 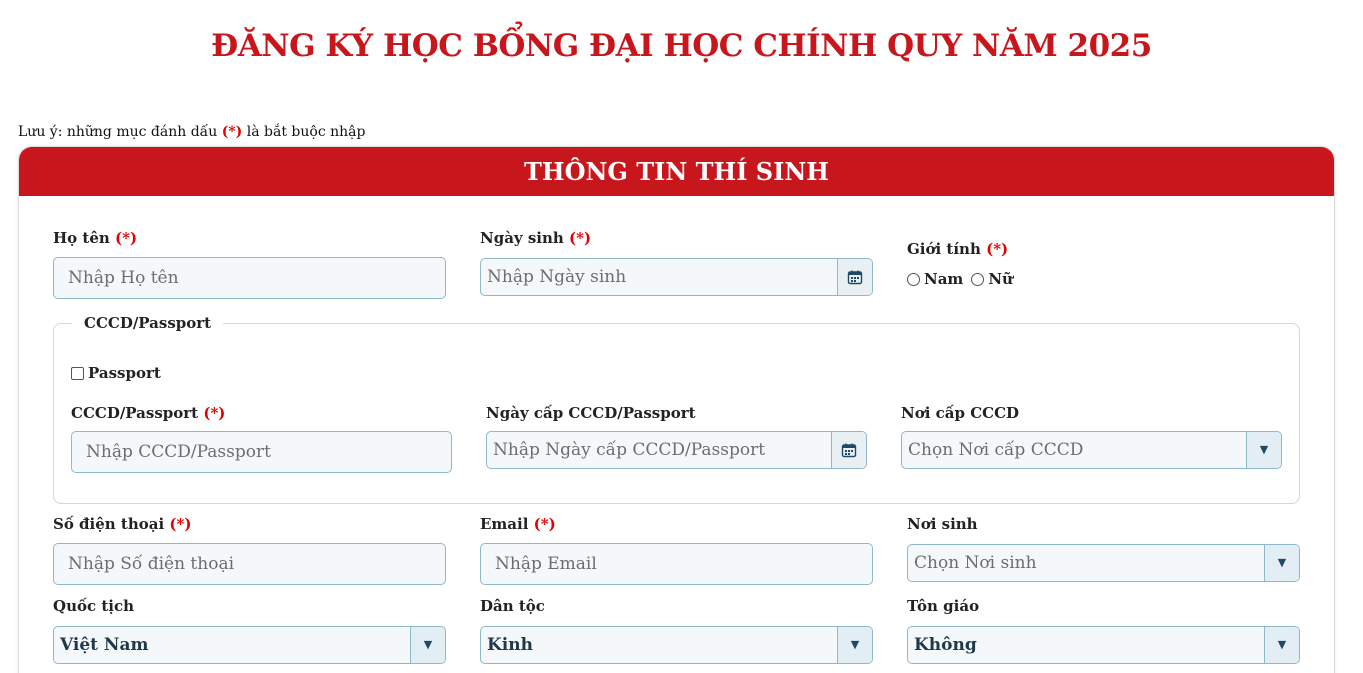 What do you see at coordinates (77, 373) in the screenshot?
I see `passport-checkbox` at bounding box center [77, 373].